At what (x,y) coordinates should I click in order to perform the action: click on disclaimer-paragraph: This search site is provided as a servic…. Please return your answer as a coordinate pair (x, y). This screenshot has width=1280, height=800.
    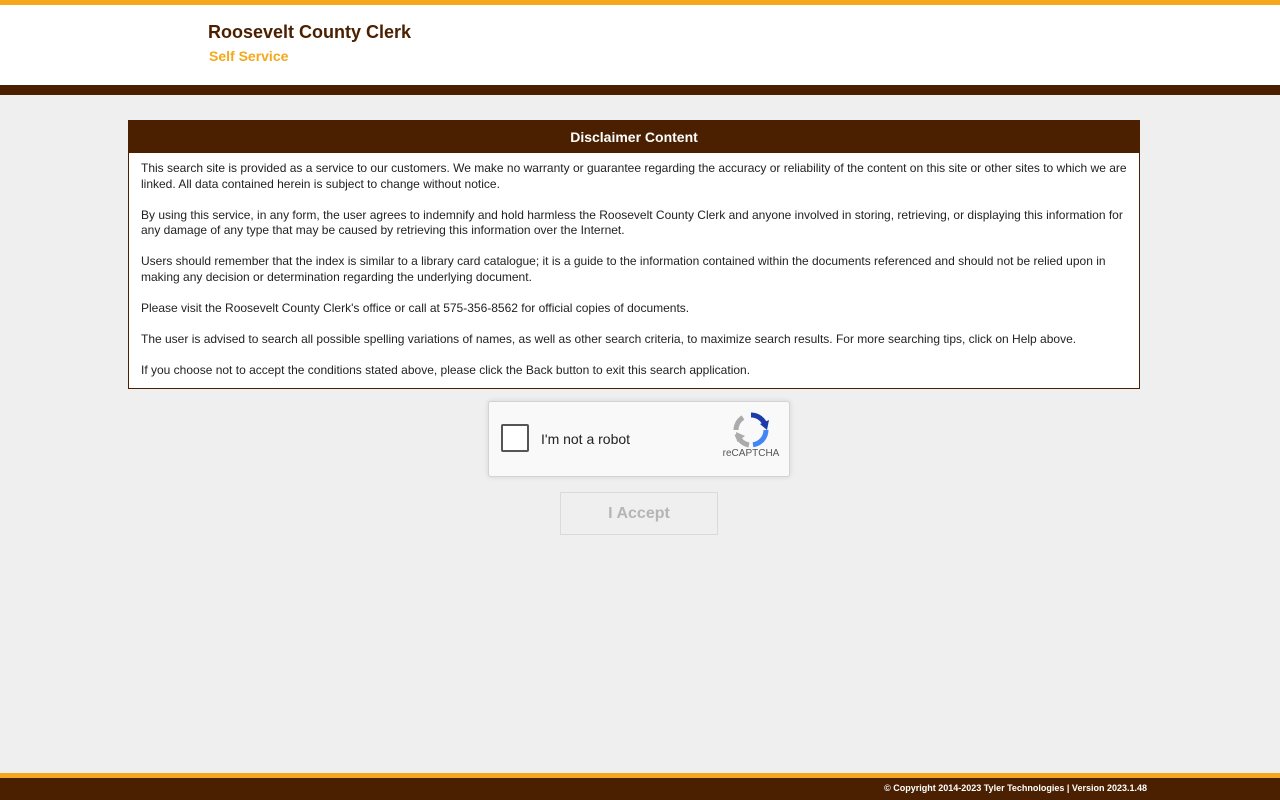
    Looking at the image, I should click on (634, 176).